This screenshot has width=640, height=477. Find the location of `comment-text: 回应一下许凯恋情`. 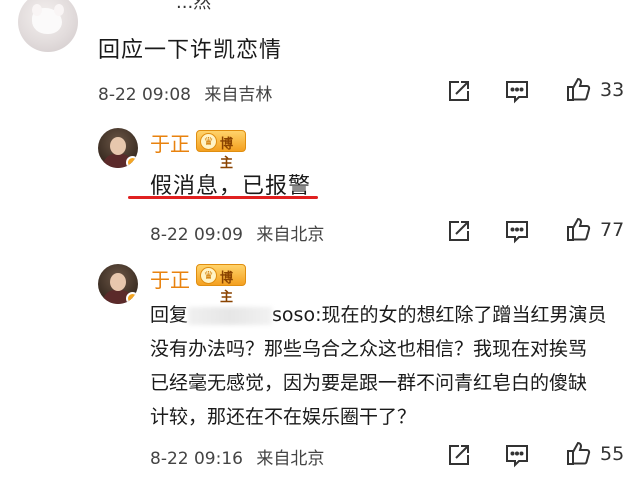

comment-text: 回应一下许凯恋情 is located at coordinates (190, 50).